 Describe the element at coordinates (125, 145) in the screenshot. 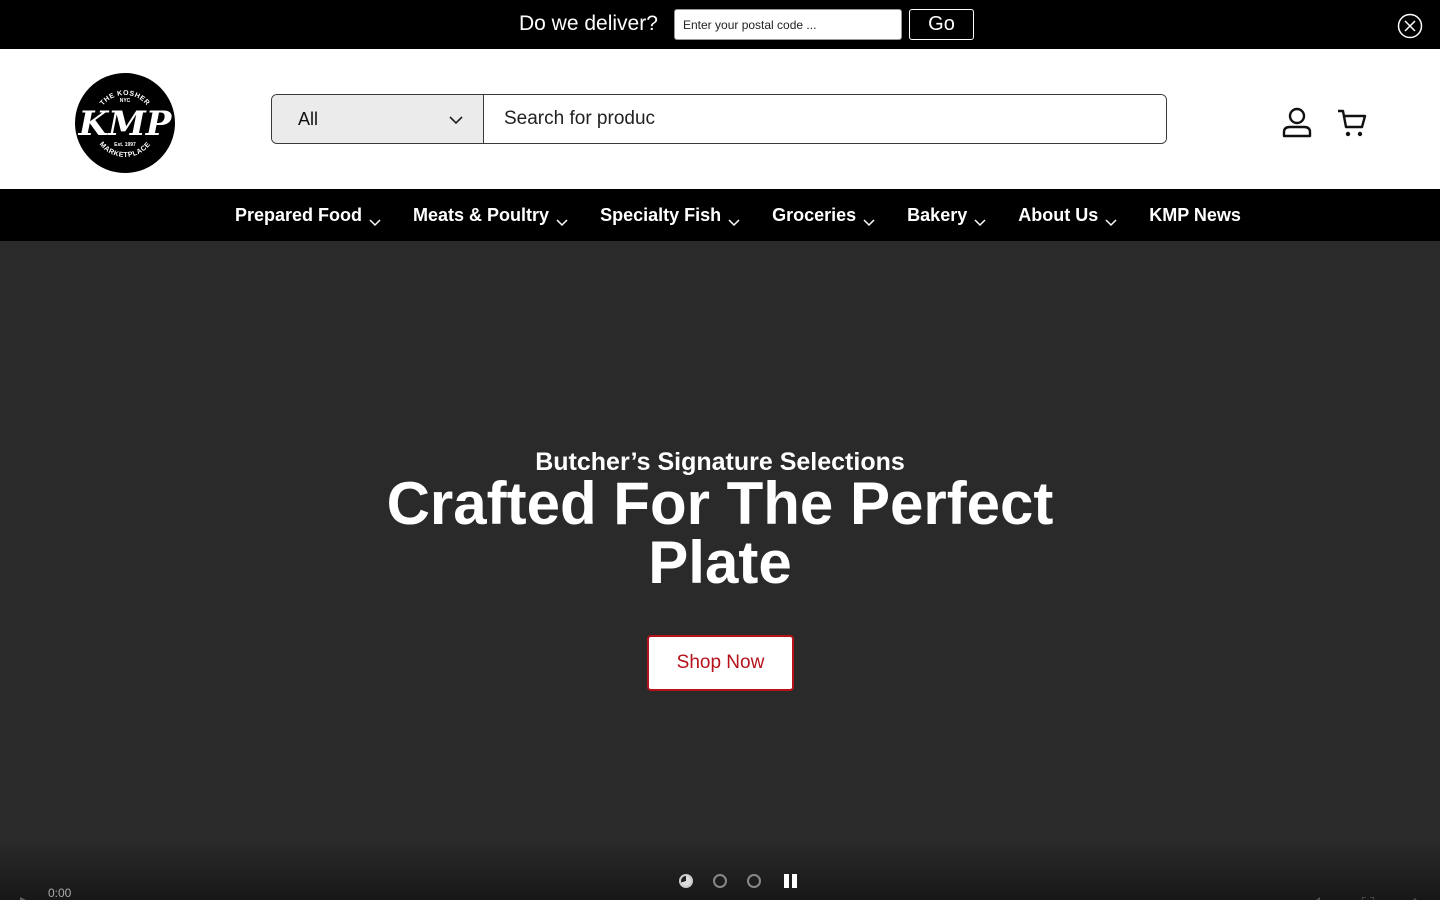

I see `logo-established: Est. 1997` at that location.